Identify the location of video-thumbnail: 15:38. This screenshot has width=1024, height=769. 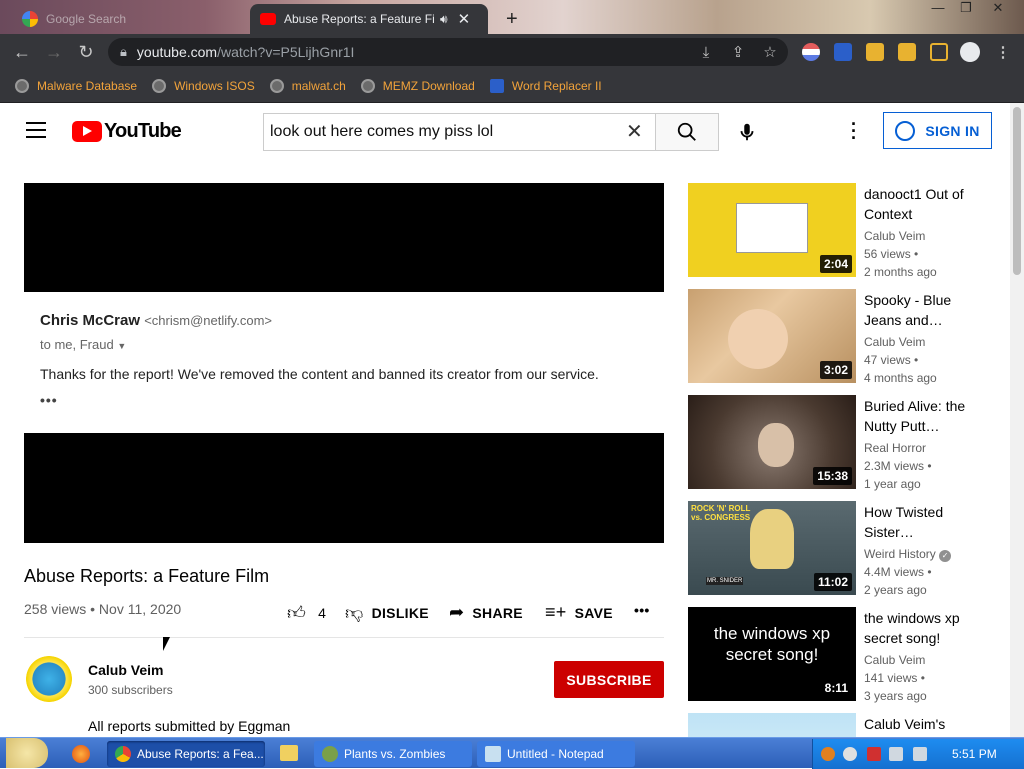
(772, 442).